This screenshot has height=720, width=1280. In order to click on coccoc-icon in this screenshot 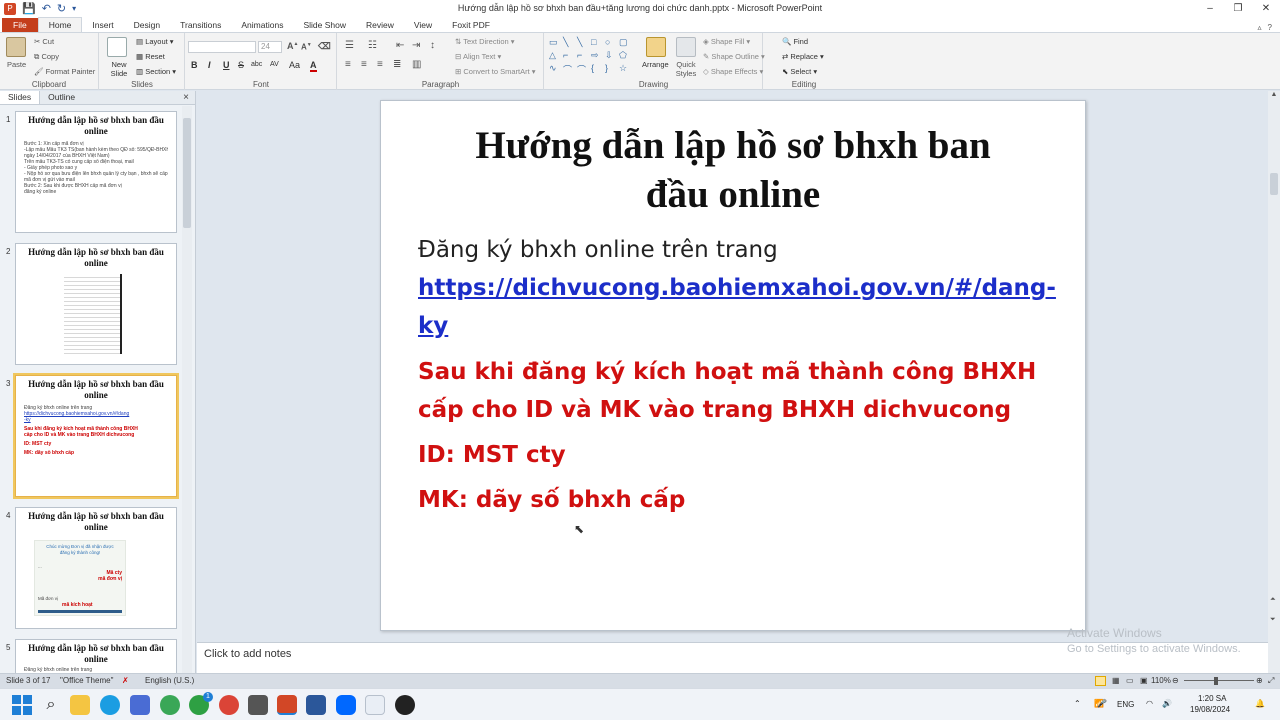, I will do `click(170, 705)`.